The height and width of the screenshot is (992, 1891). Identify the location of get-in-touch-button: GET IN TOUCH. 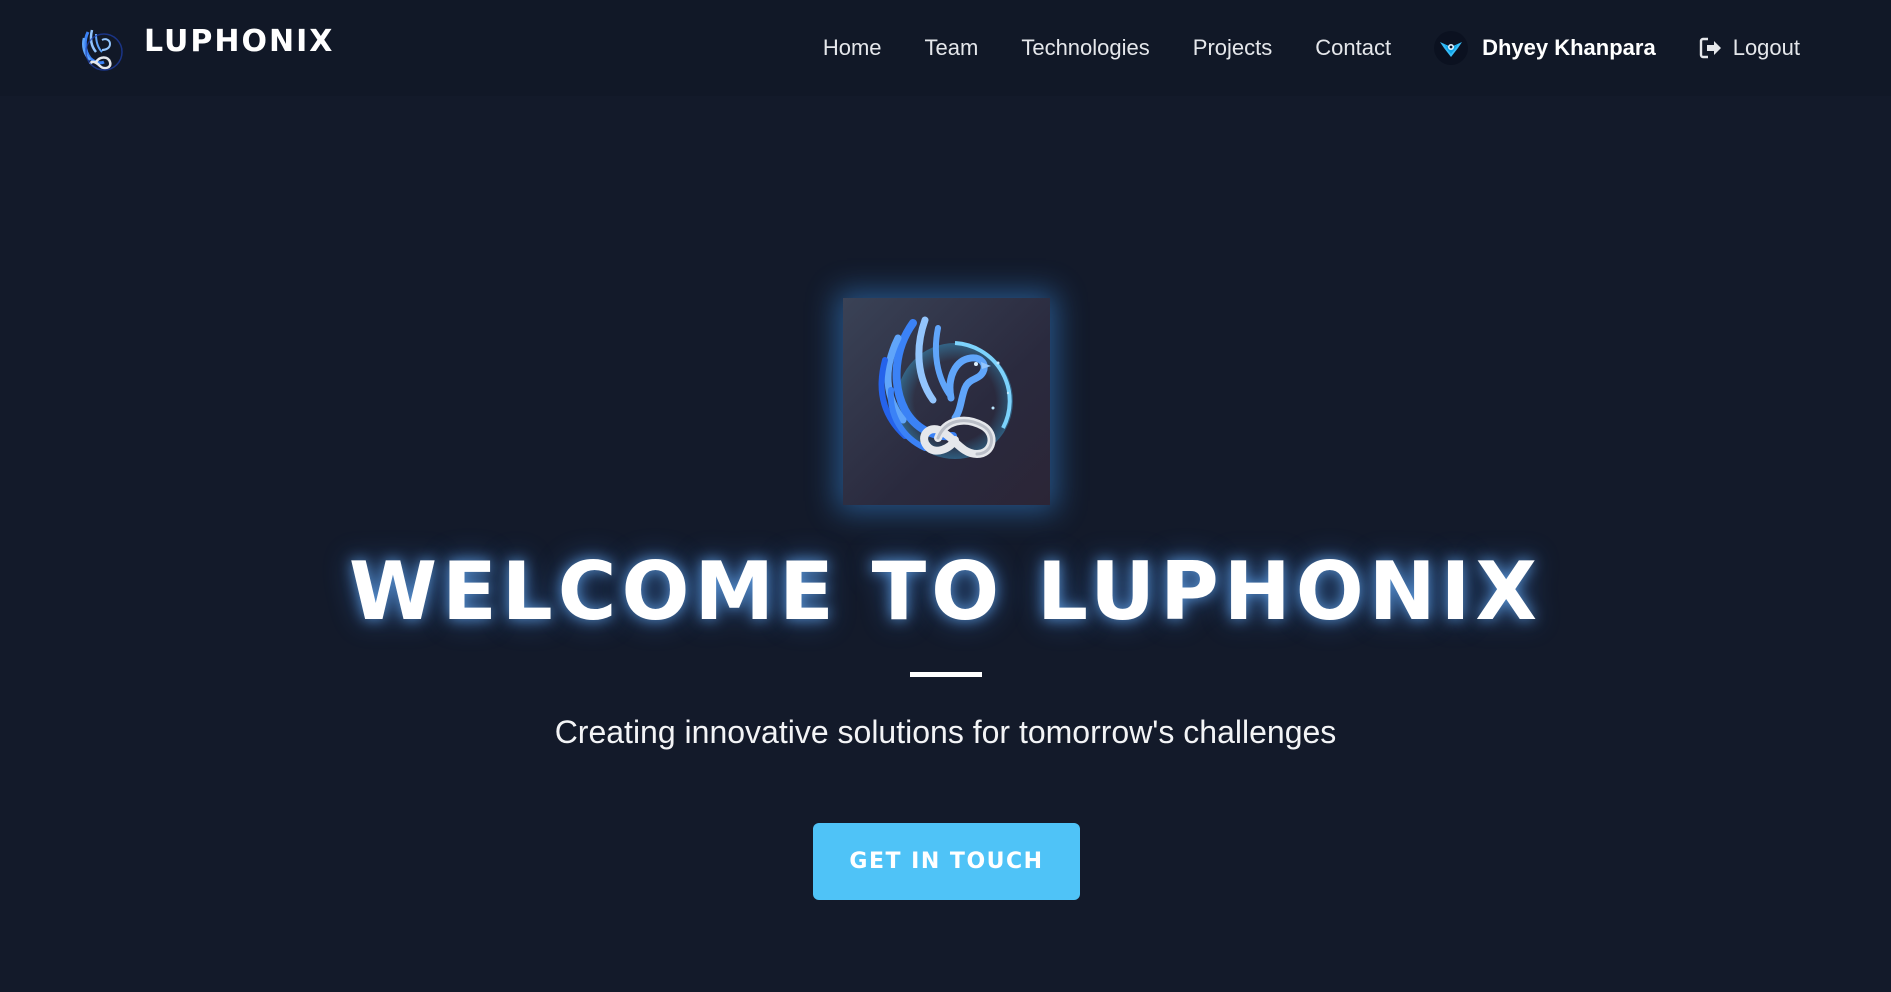
(946, 861).